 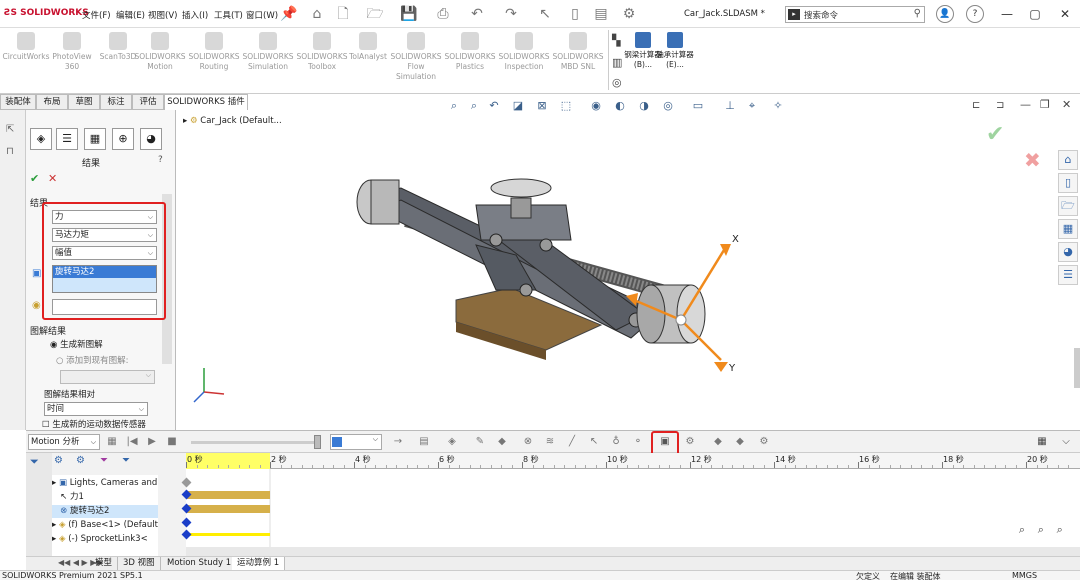 What do you see at coordinates (616, 40) in the screenshot?
I see `toolbox-small-icon: ▚` at bounding box center [616, 40].